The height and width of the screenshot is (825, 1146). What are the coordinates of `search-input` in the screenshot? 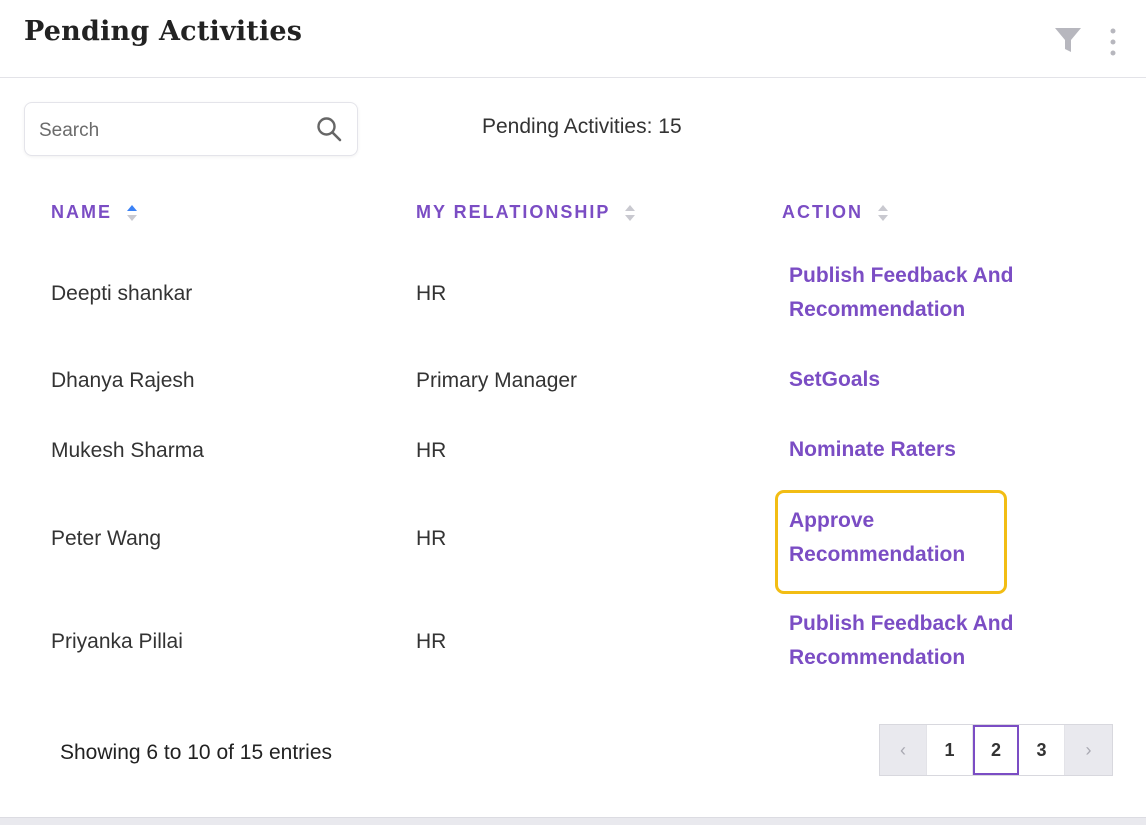 It's located at (174, 131).